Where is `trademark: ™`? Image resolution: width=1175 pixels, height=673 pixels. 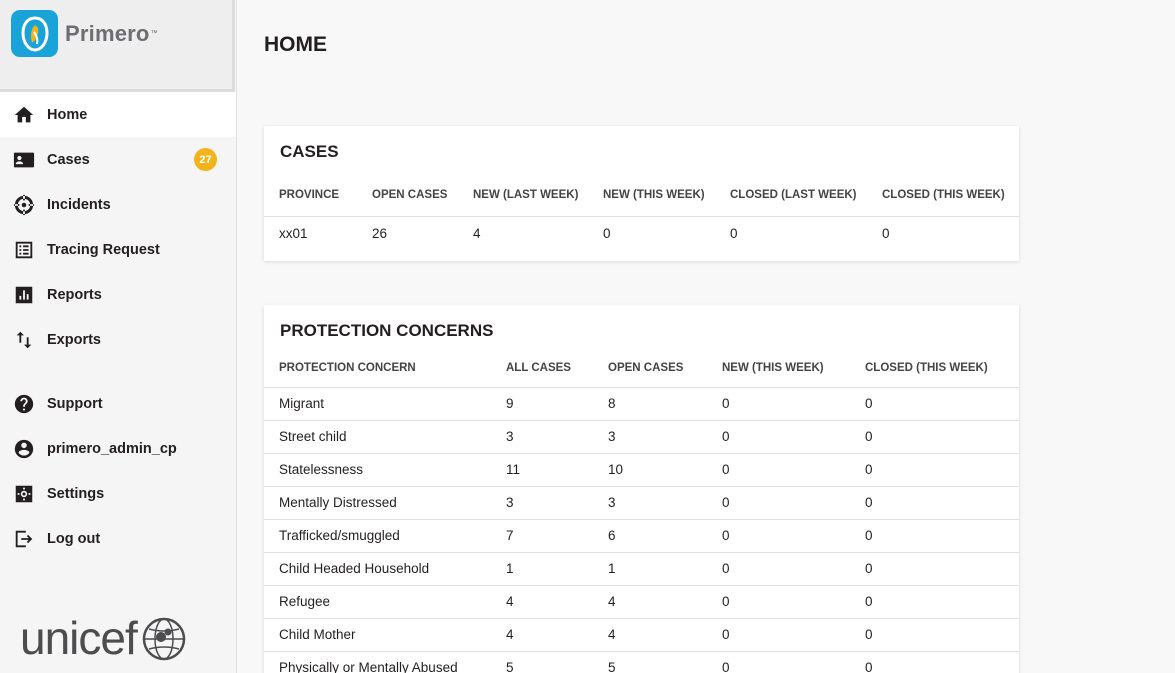
trademark: ™ is located at coordinates (154, 33).